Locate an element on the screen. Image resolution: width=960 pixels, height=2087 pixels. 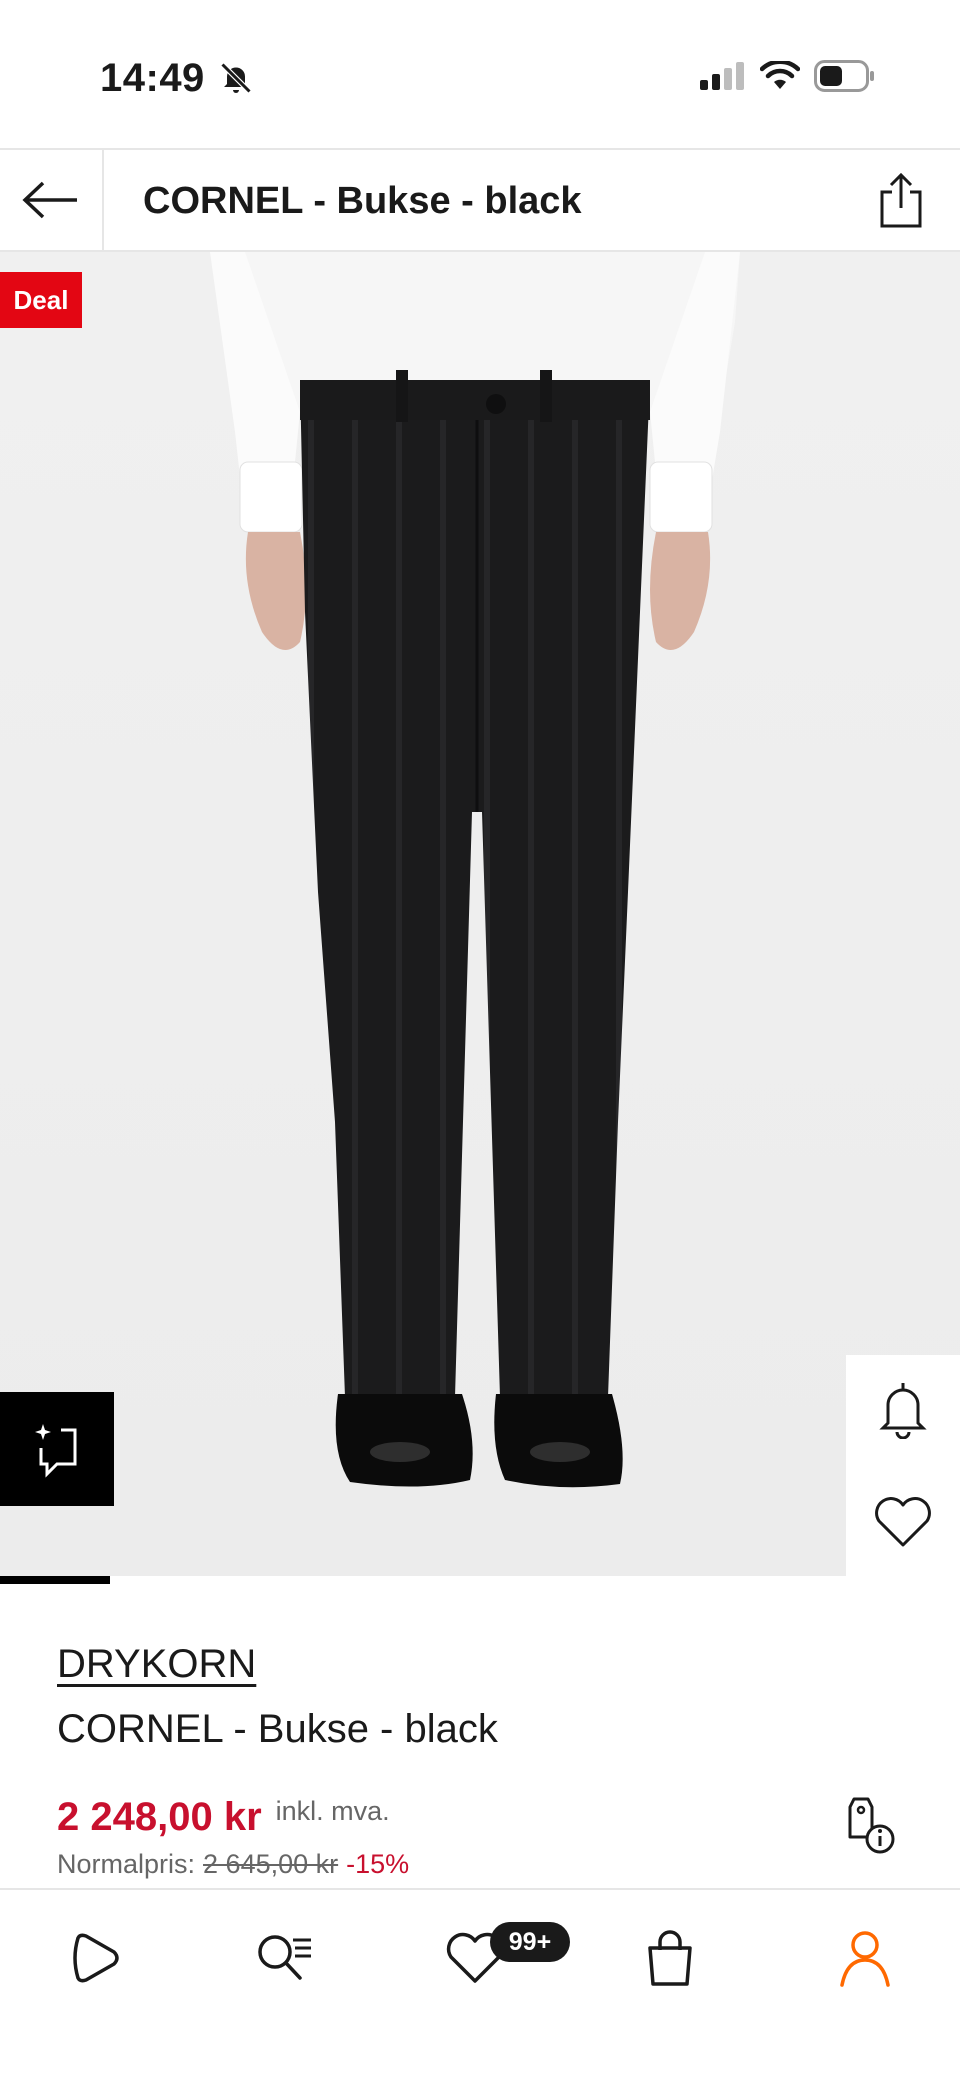
price-row: 2 248,00 kr inkl. mva. is located at coordinates (223, 1817).